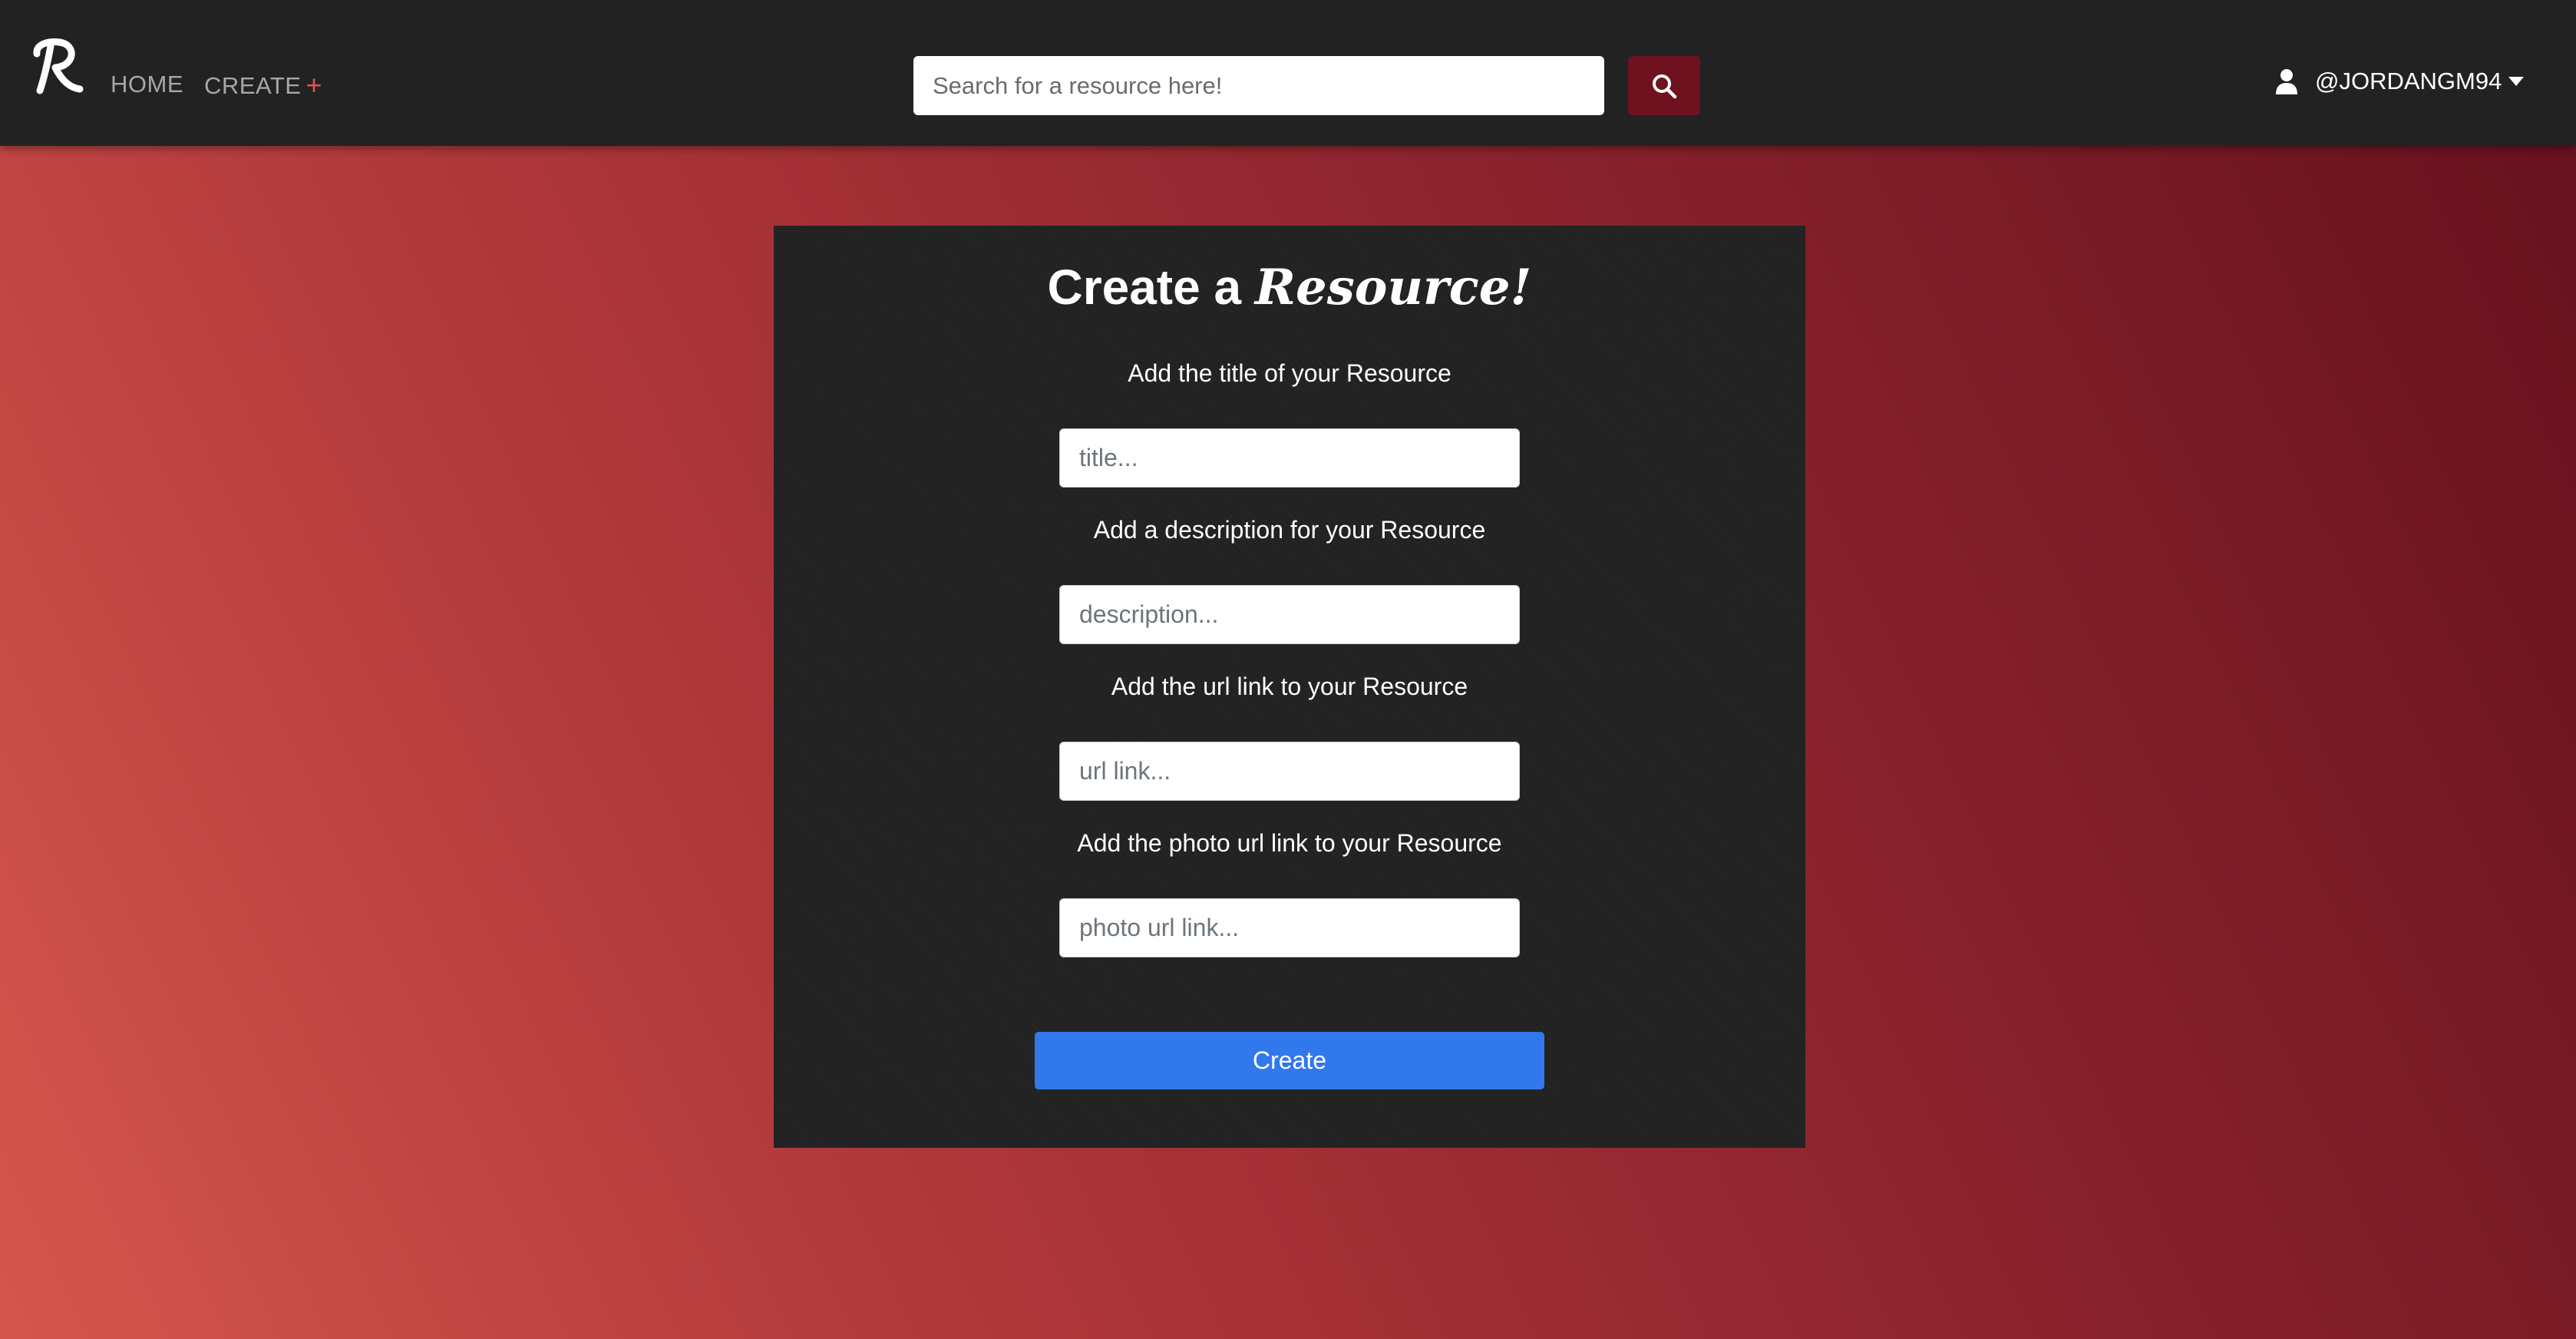  I want to click on photo-url-field-label: Add the photo url link to your Resource, so click(1289, 843).